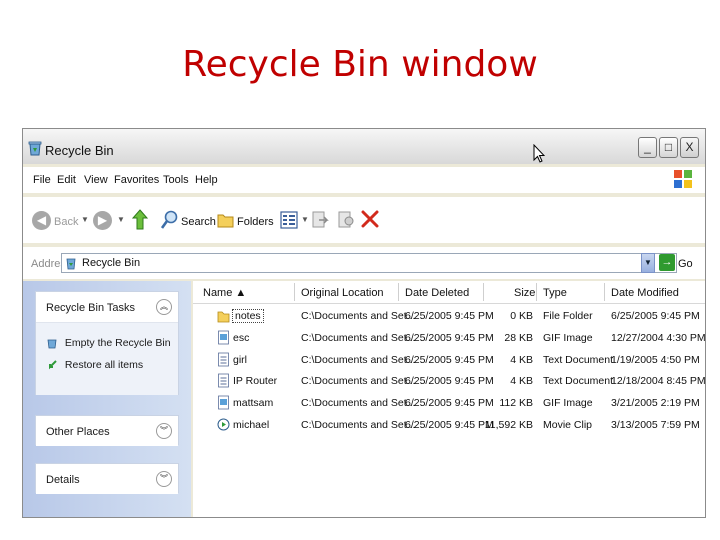 This screenshot has height=540, width=720. What do you see at coordinates (369, 263) in the screenshot?
I see `address-field: Recycle Bin` at bounding box center [369, 263].